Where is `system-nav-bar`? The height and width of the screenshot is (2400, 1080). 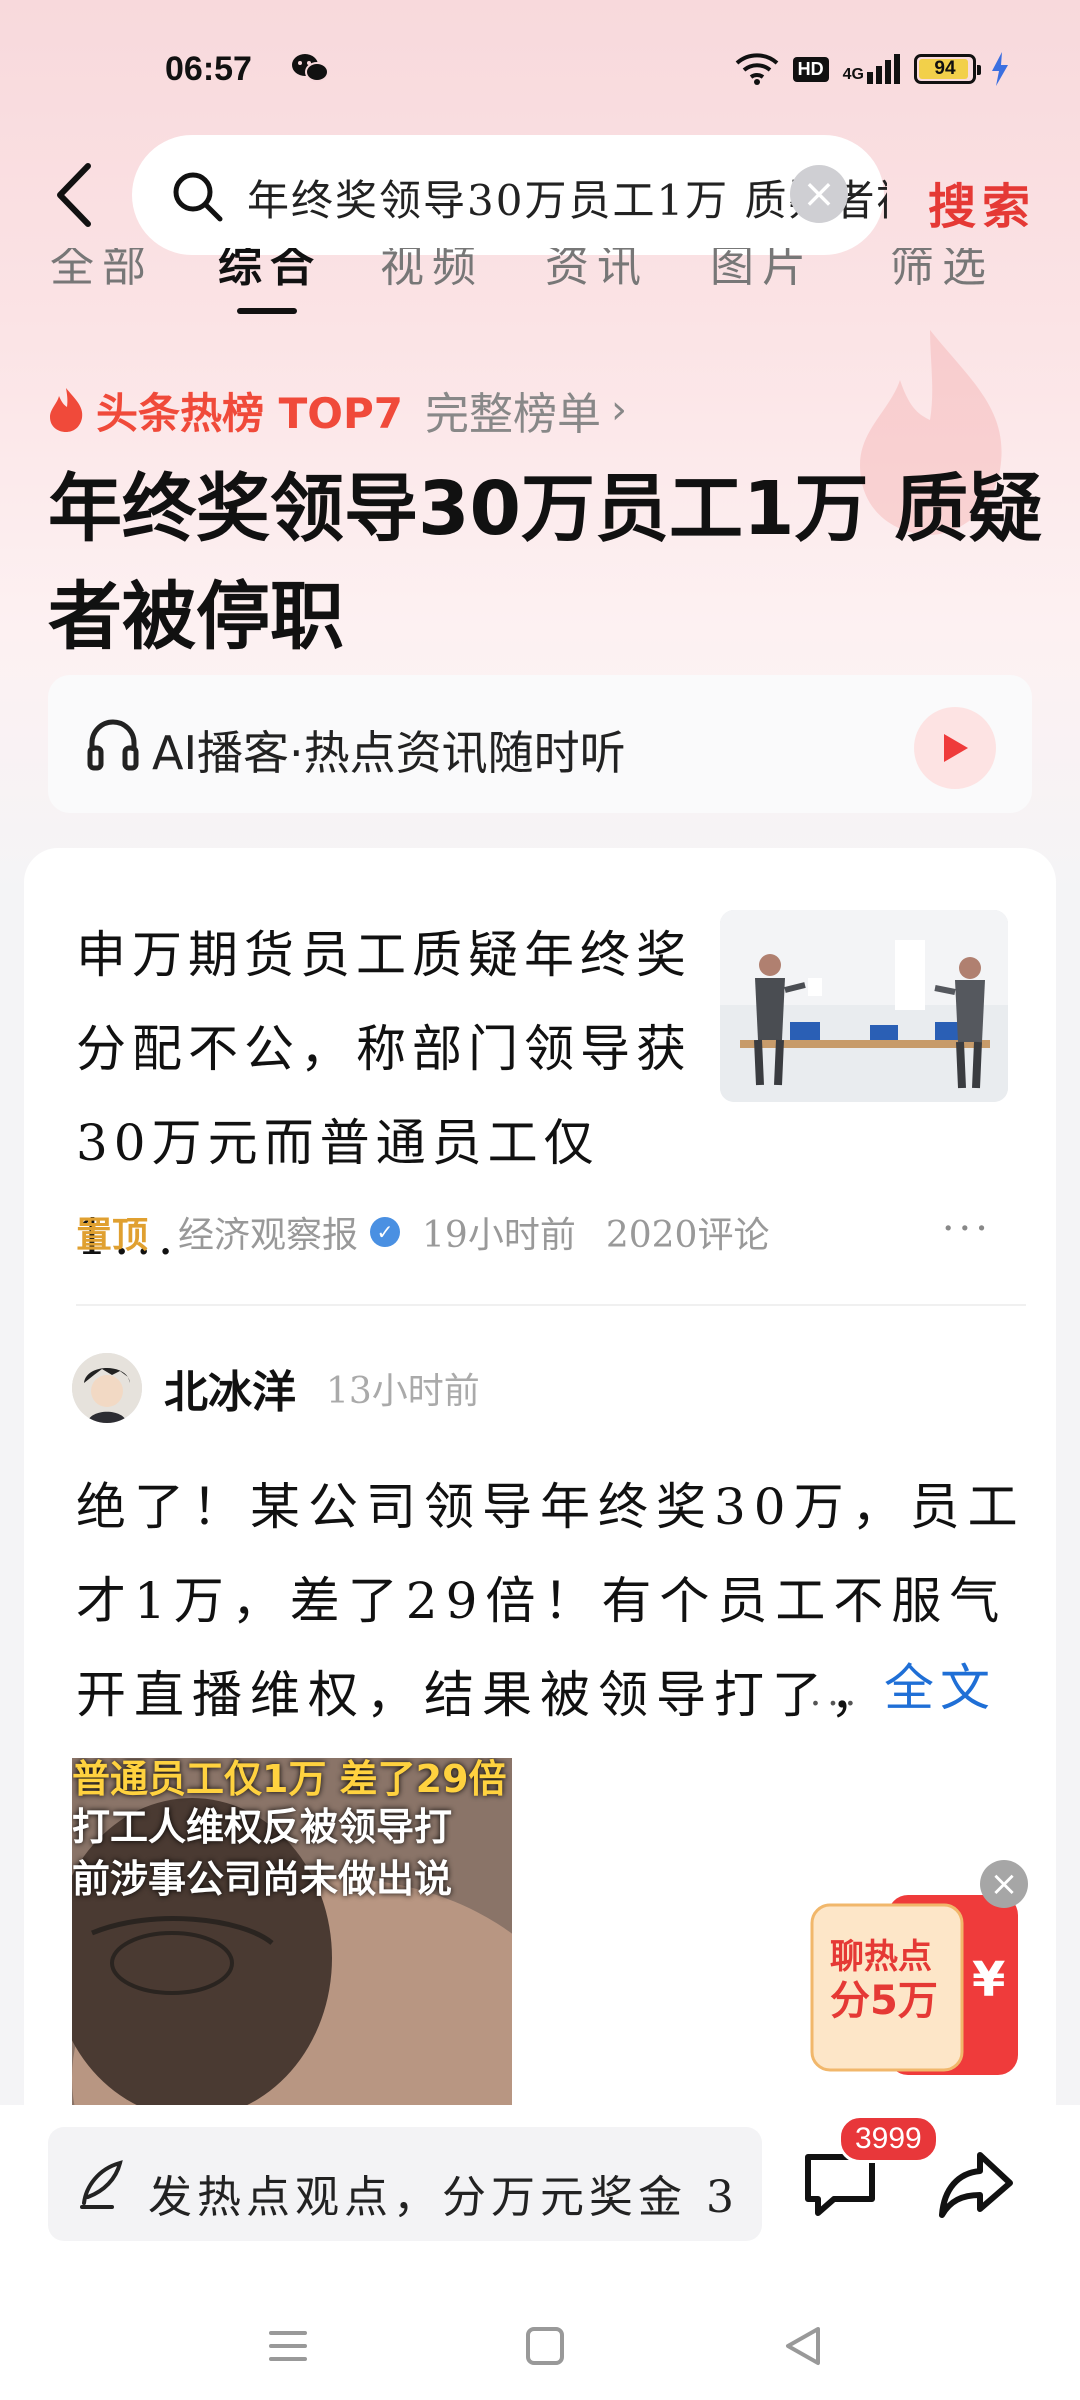
system-nav-bar is located at coordinates (540, 2347).